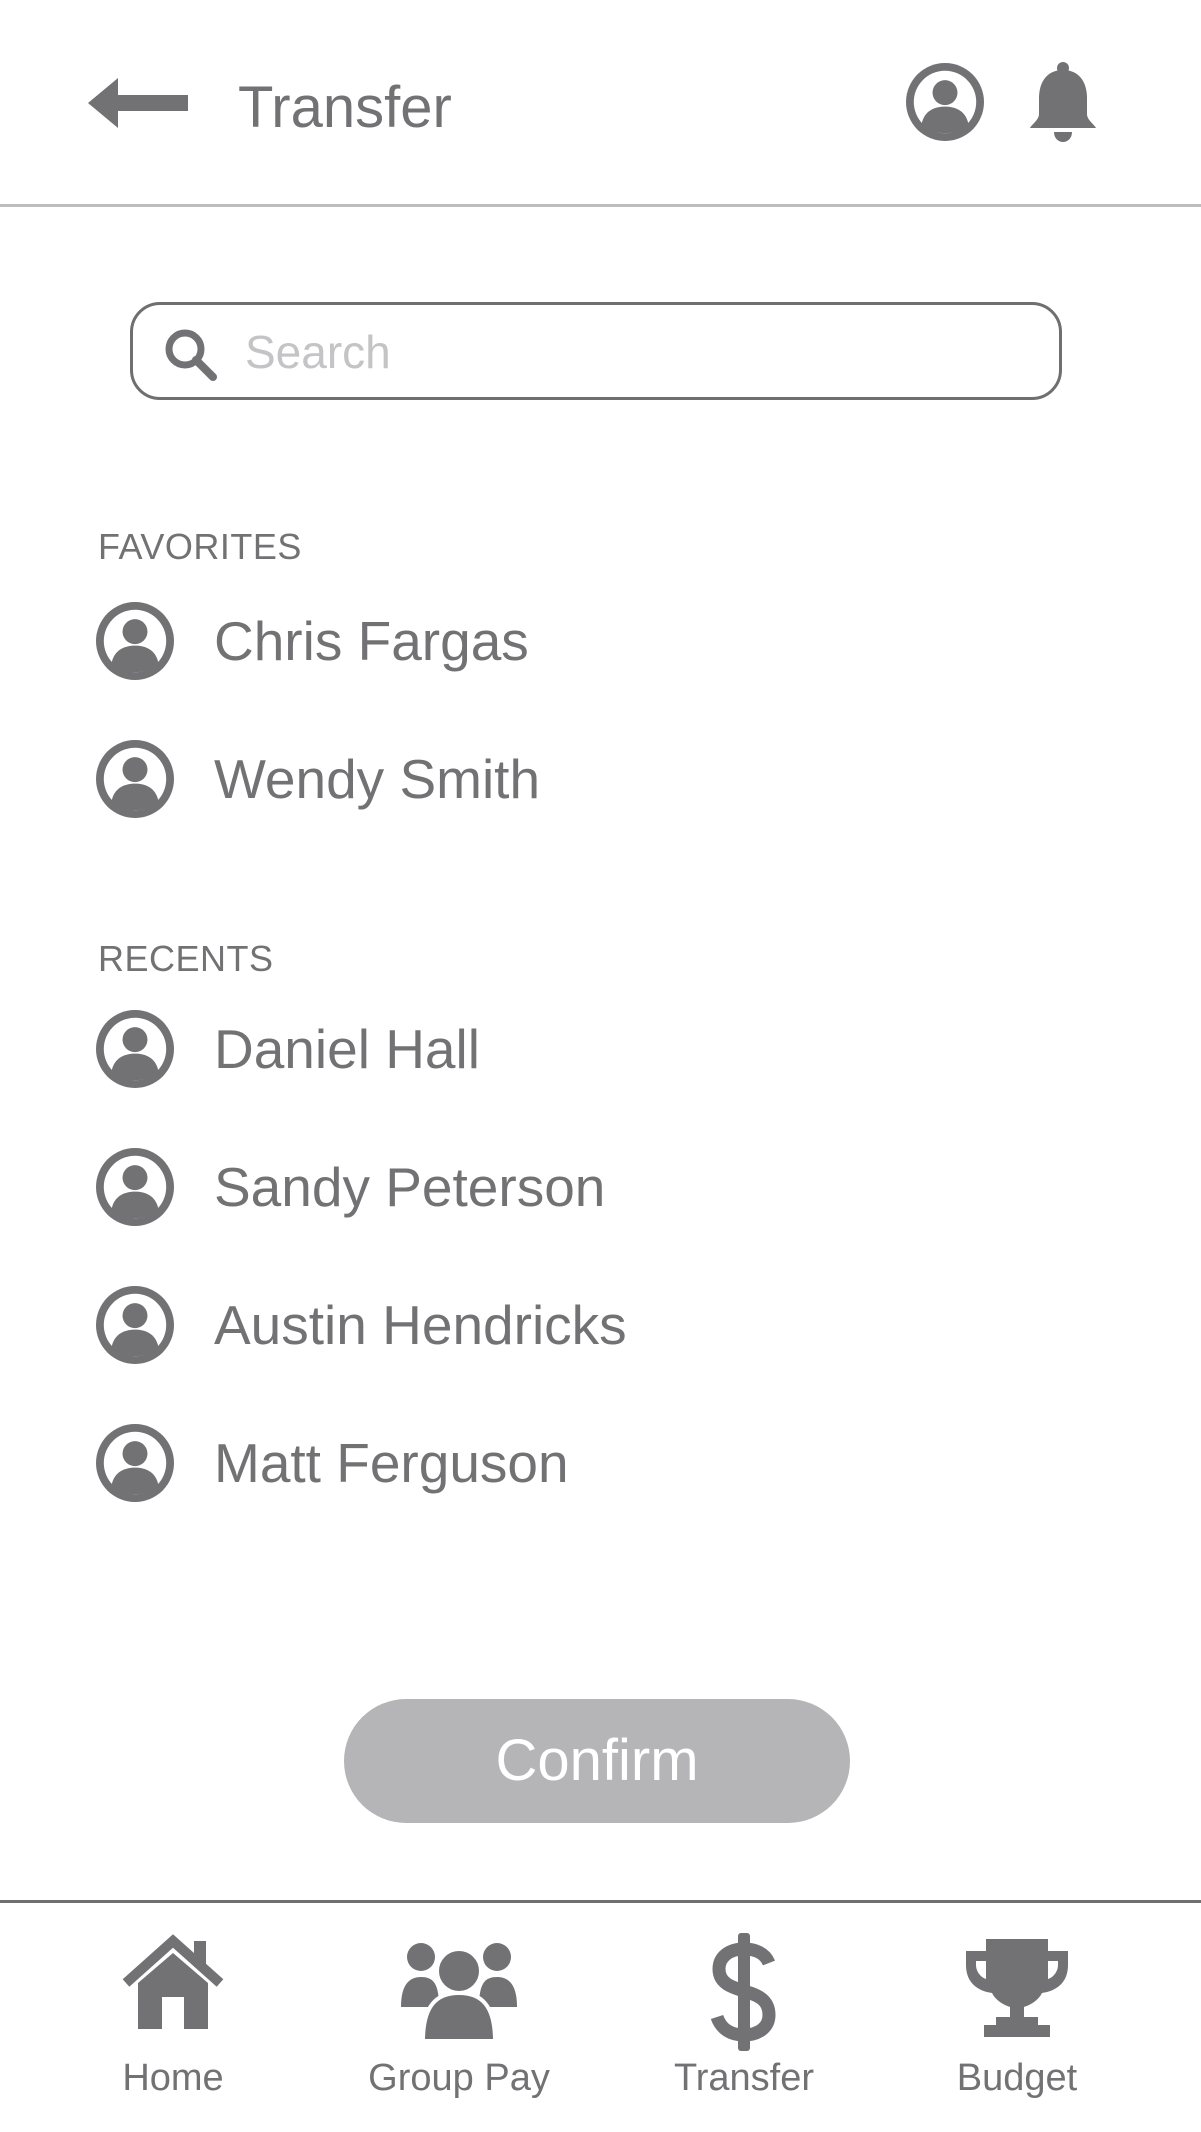  I want to click on profile-button, so click(945, 102).